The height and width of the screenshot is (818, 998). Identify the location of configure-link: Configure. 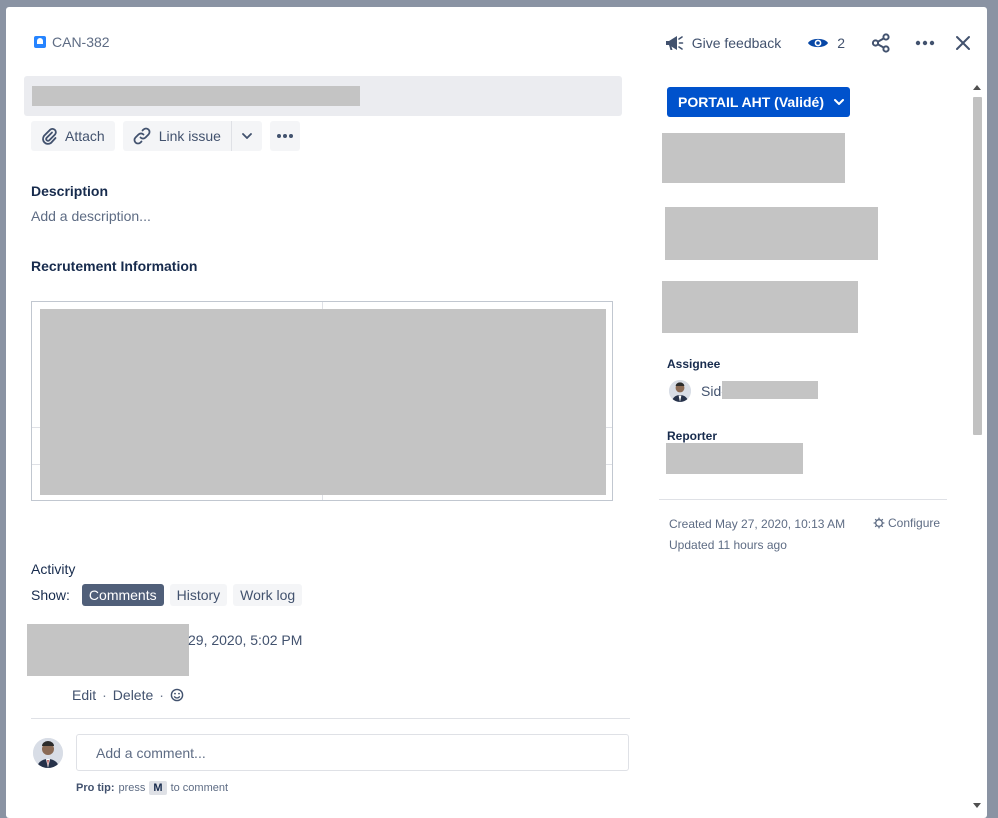
(906, 523).